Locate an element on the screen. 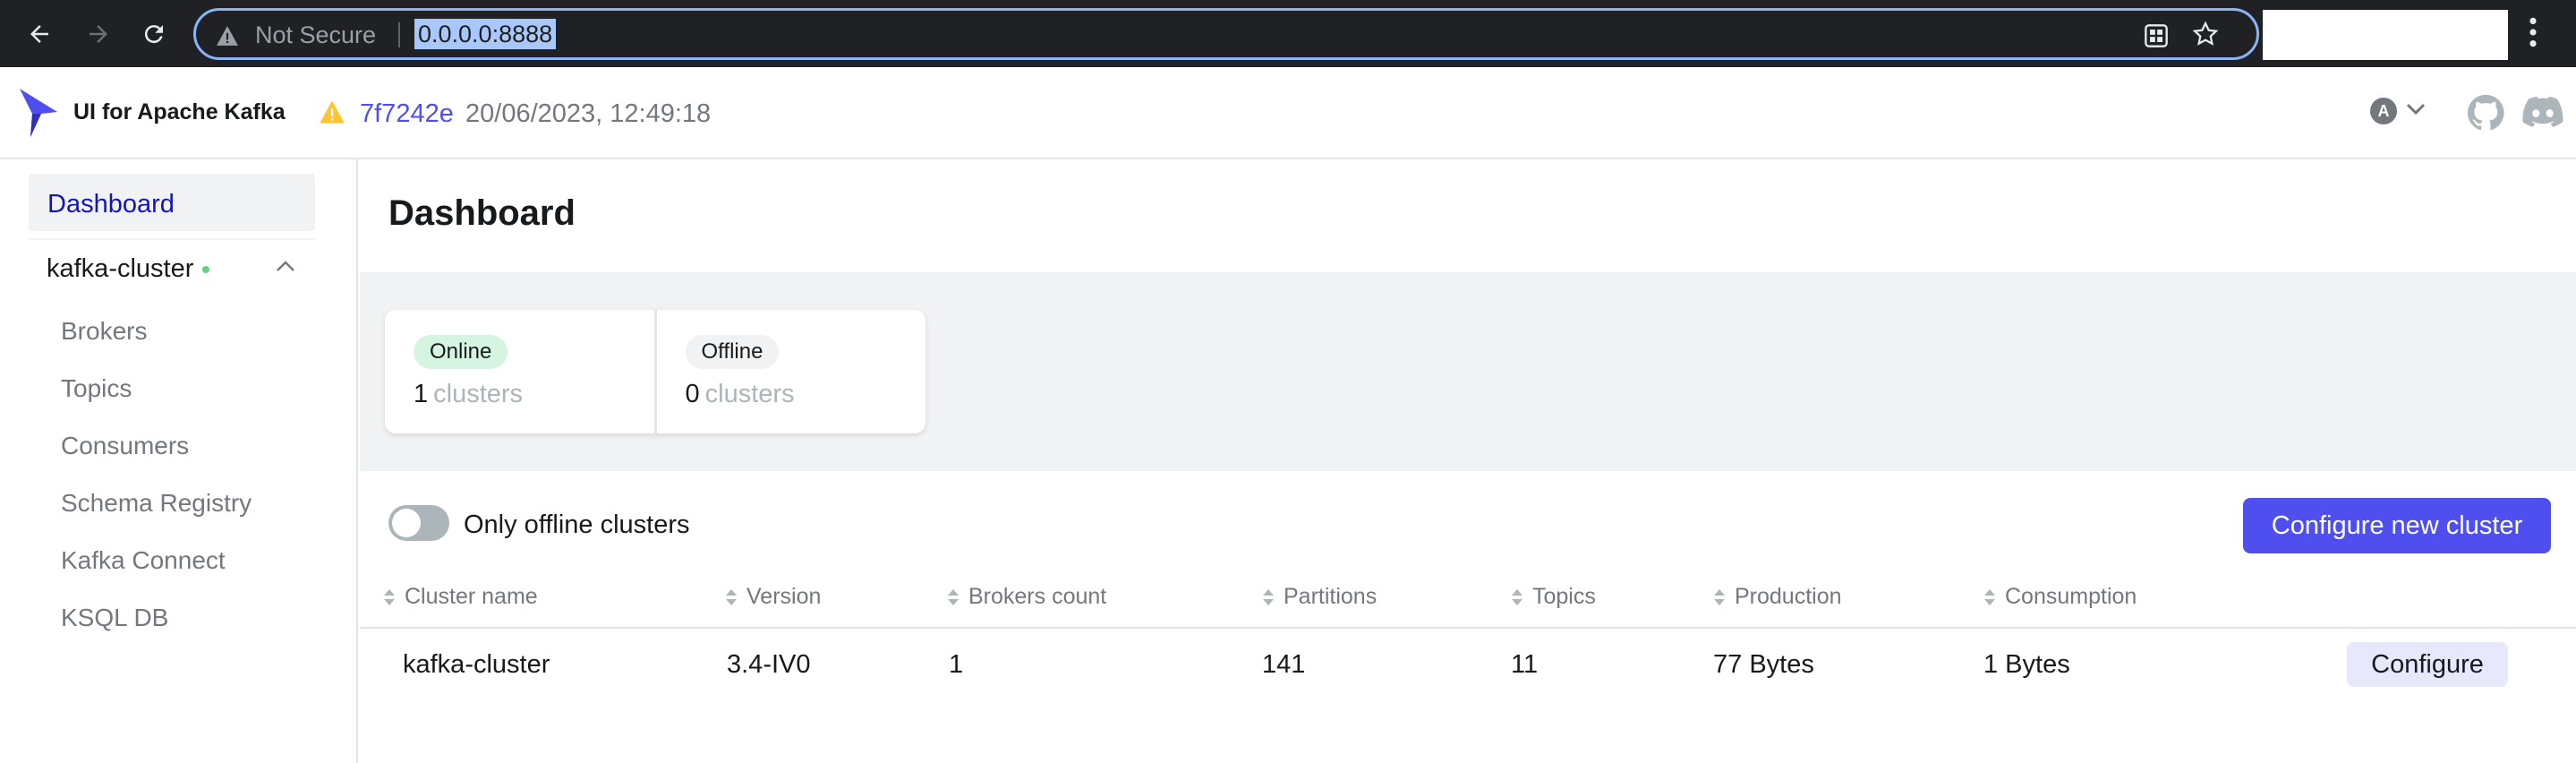  sidebar-item-kafka-connect: Kafka Connect is located at coordinates (143, 560).